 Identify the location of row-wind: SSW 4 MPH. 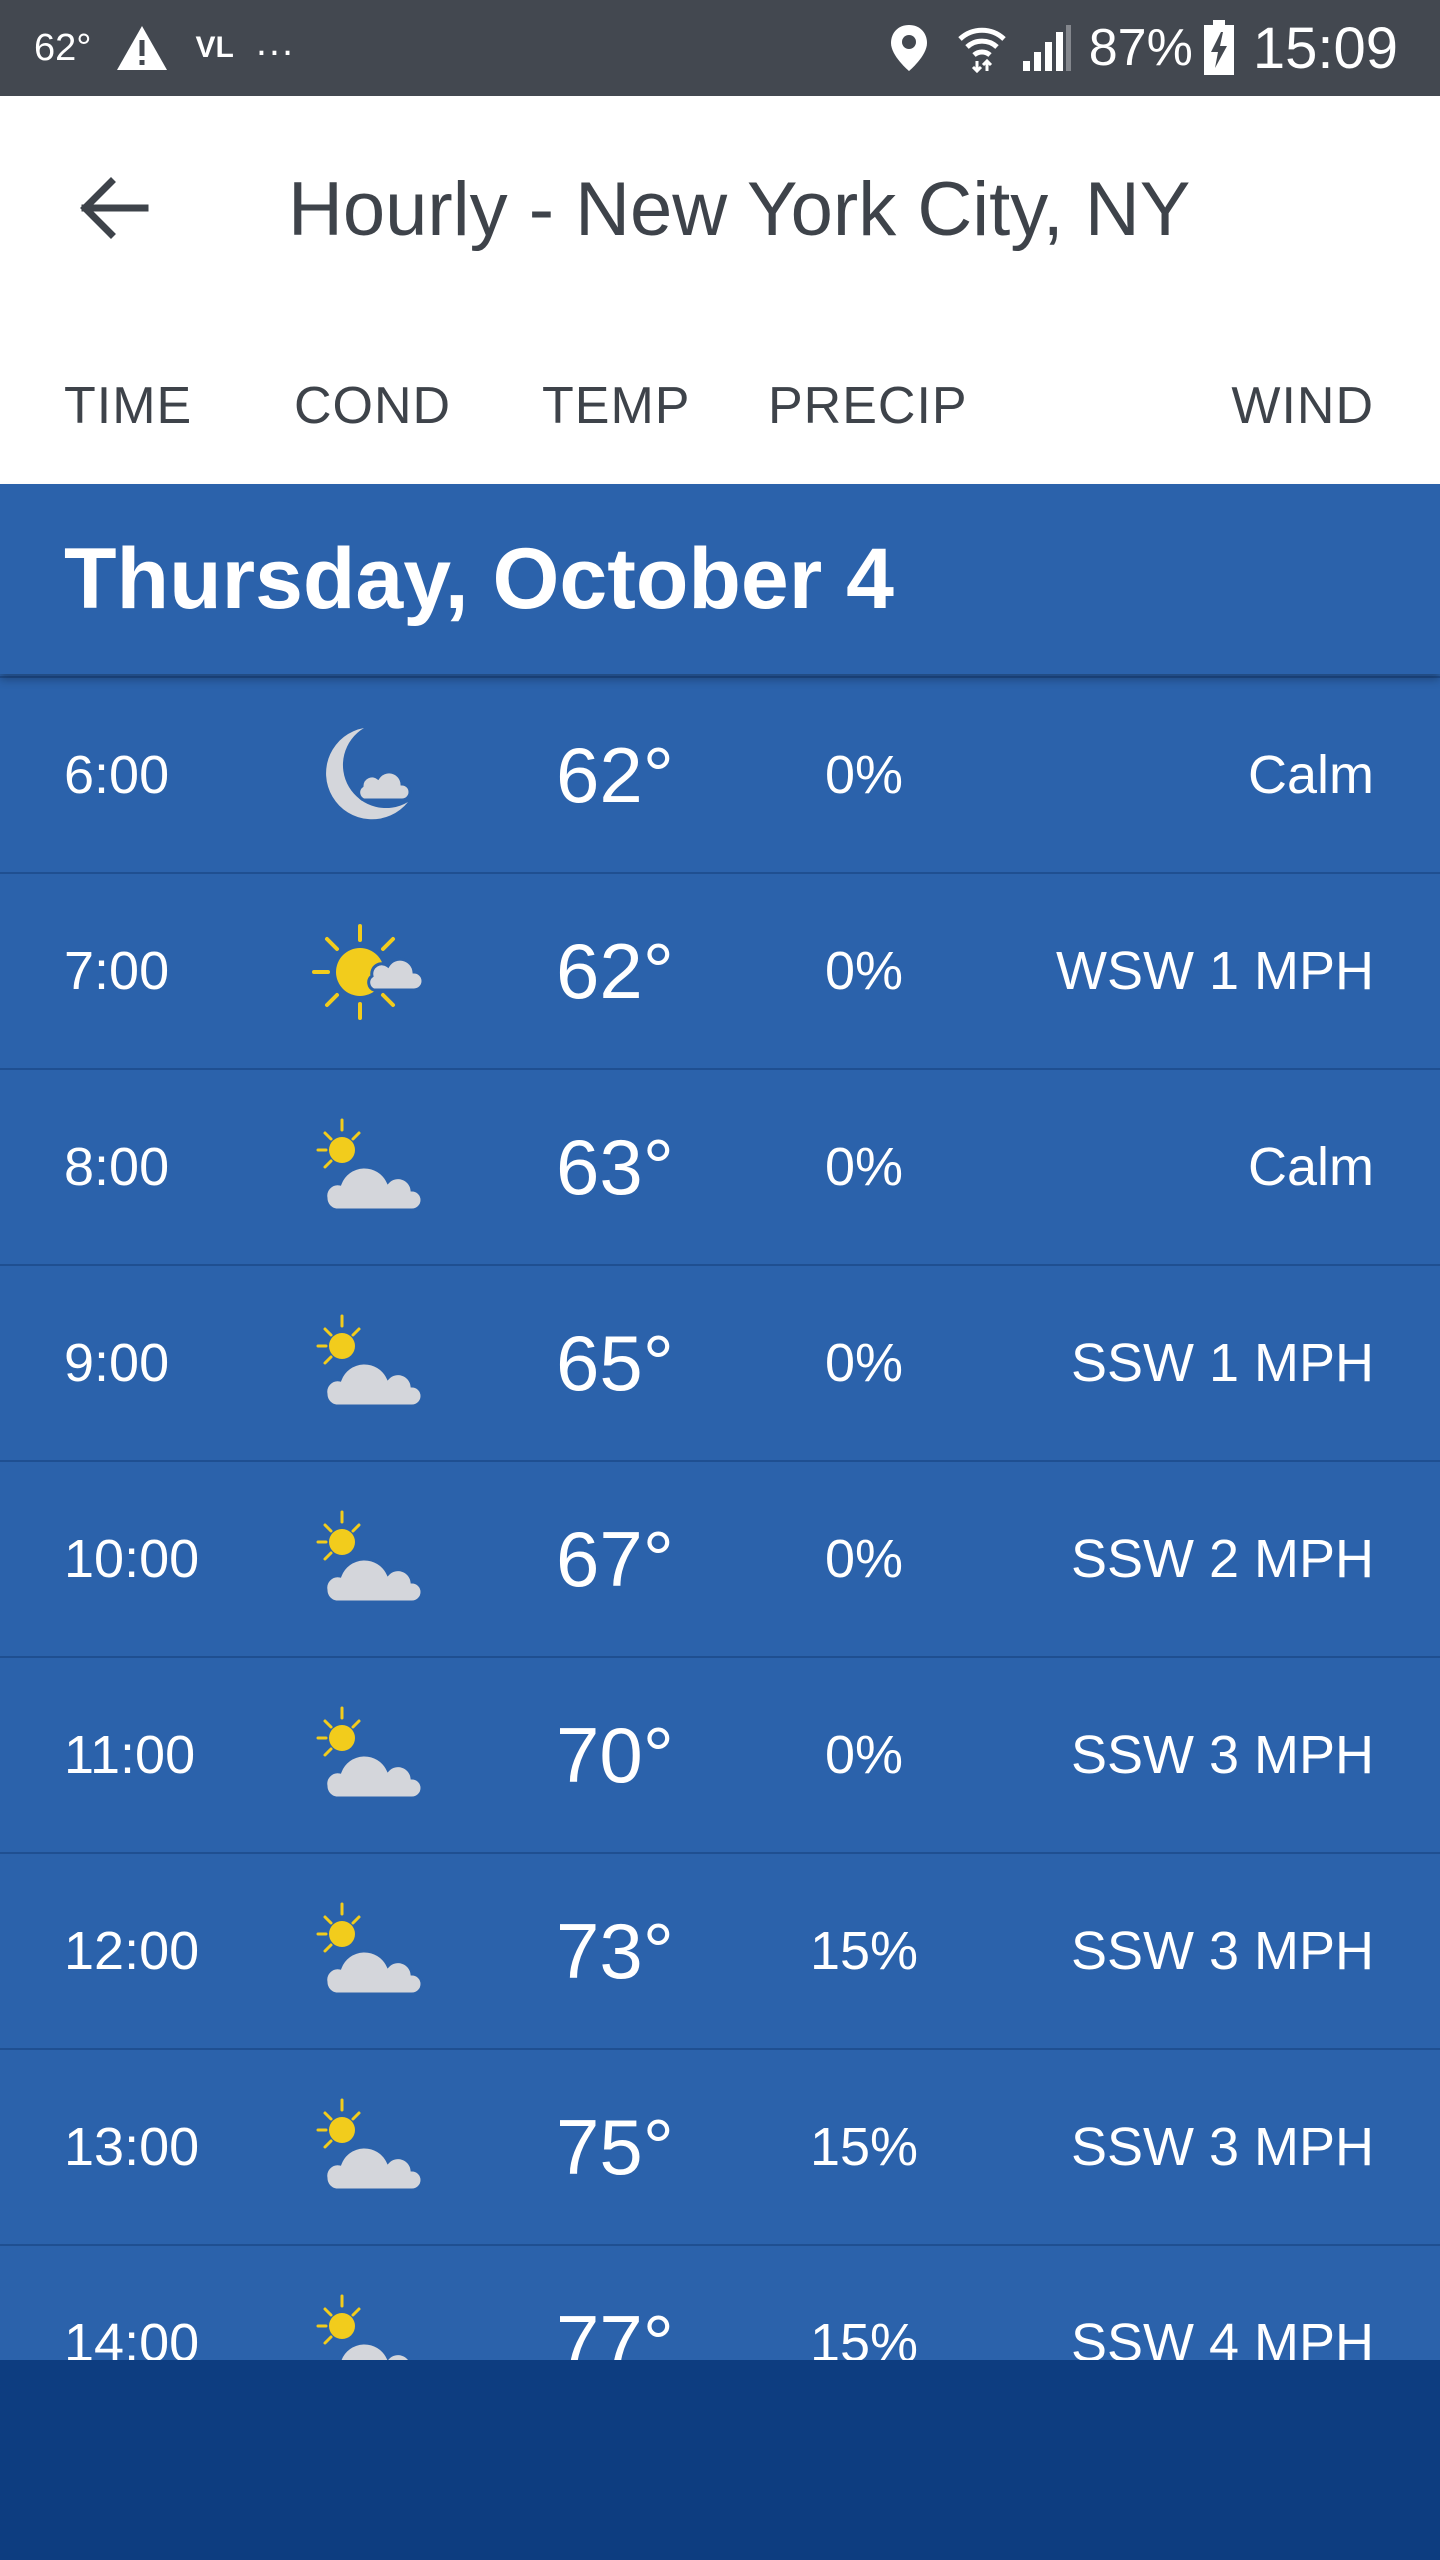
(1222, 2336).